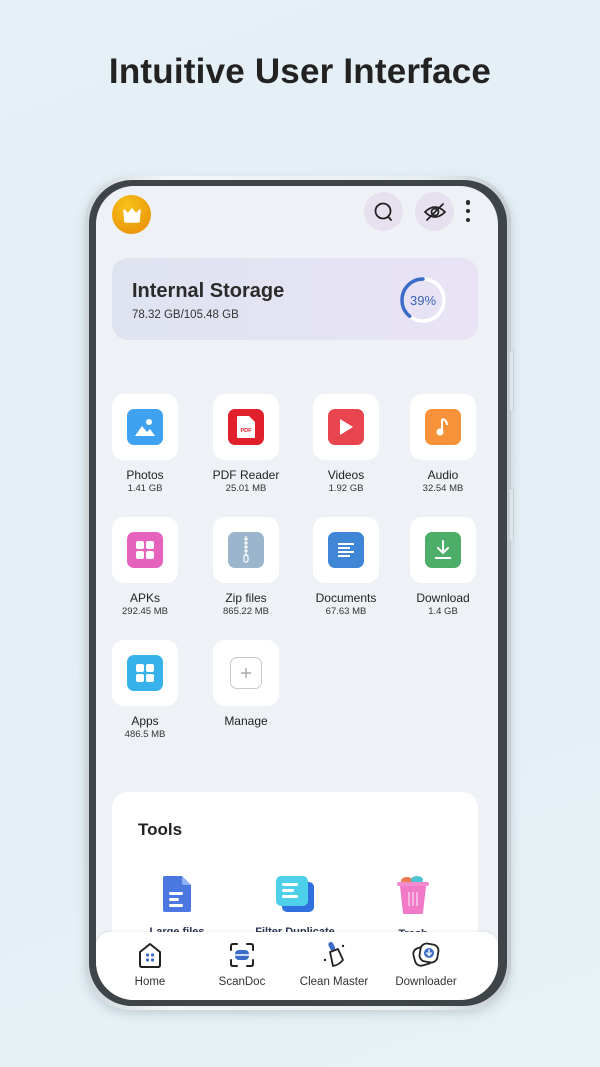 This screenshot has width=600, height=1067. I want to click on nav-home: Home, so click(150, 964).